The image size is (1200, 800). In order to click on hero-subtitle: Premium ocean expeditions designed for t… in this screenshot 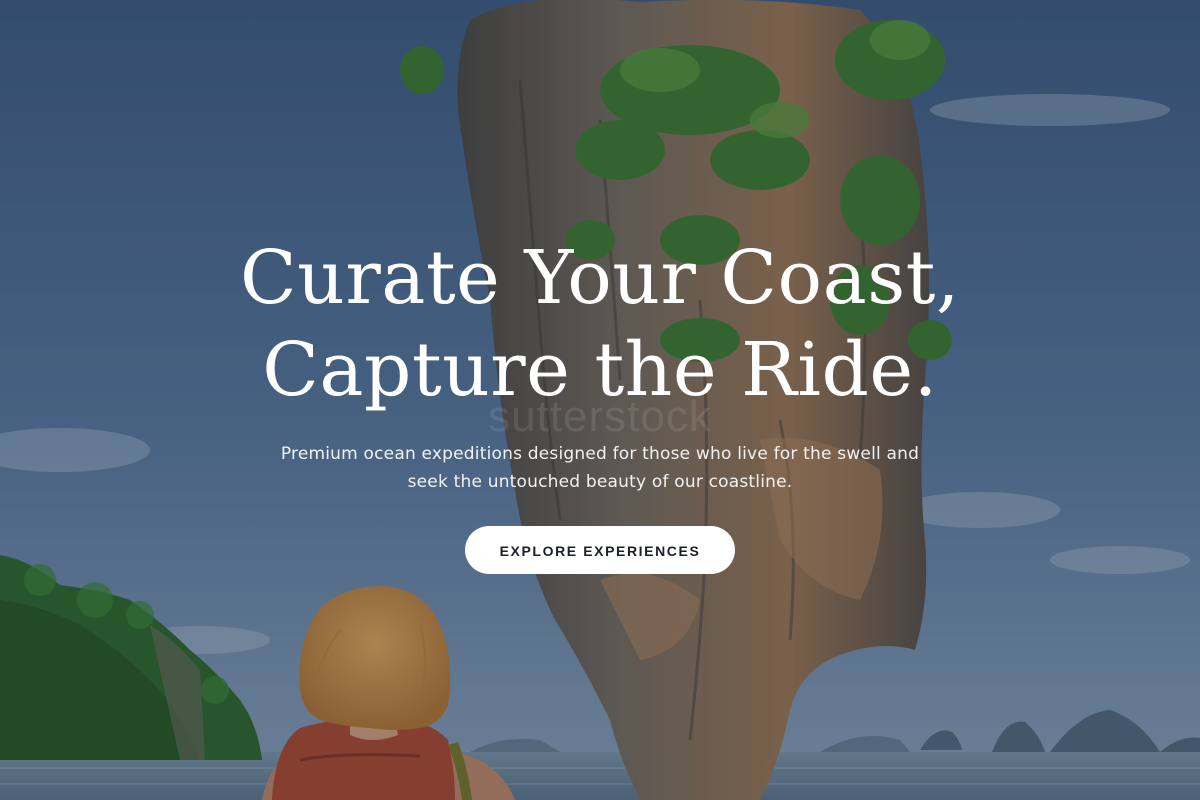, I will do `click(600, 468)`.